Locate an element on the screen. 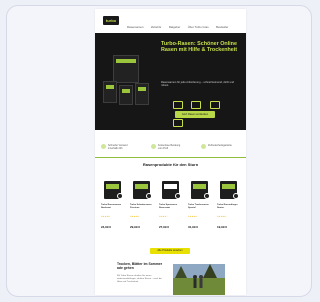  product-rating: ★★★★☆ is located at coordinates (163, 217).